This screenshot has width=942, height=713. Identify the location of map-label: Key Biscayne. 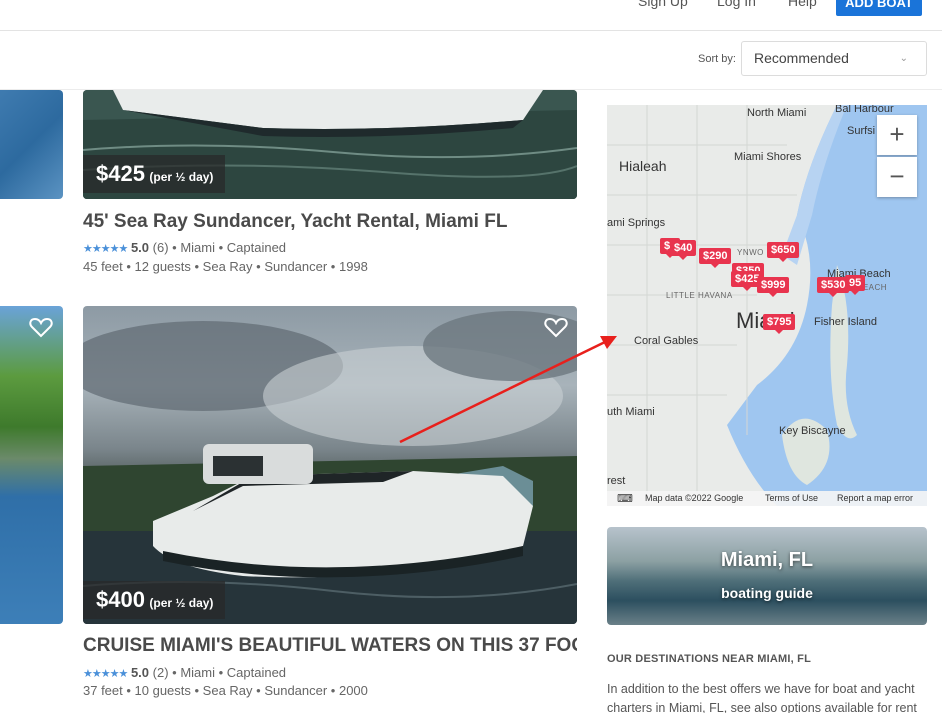
(812, 431).